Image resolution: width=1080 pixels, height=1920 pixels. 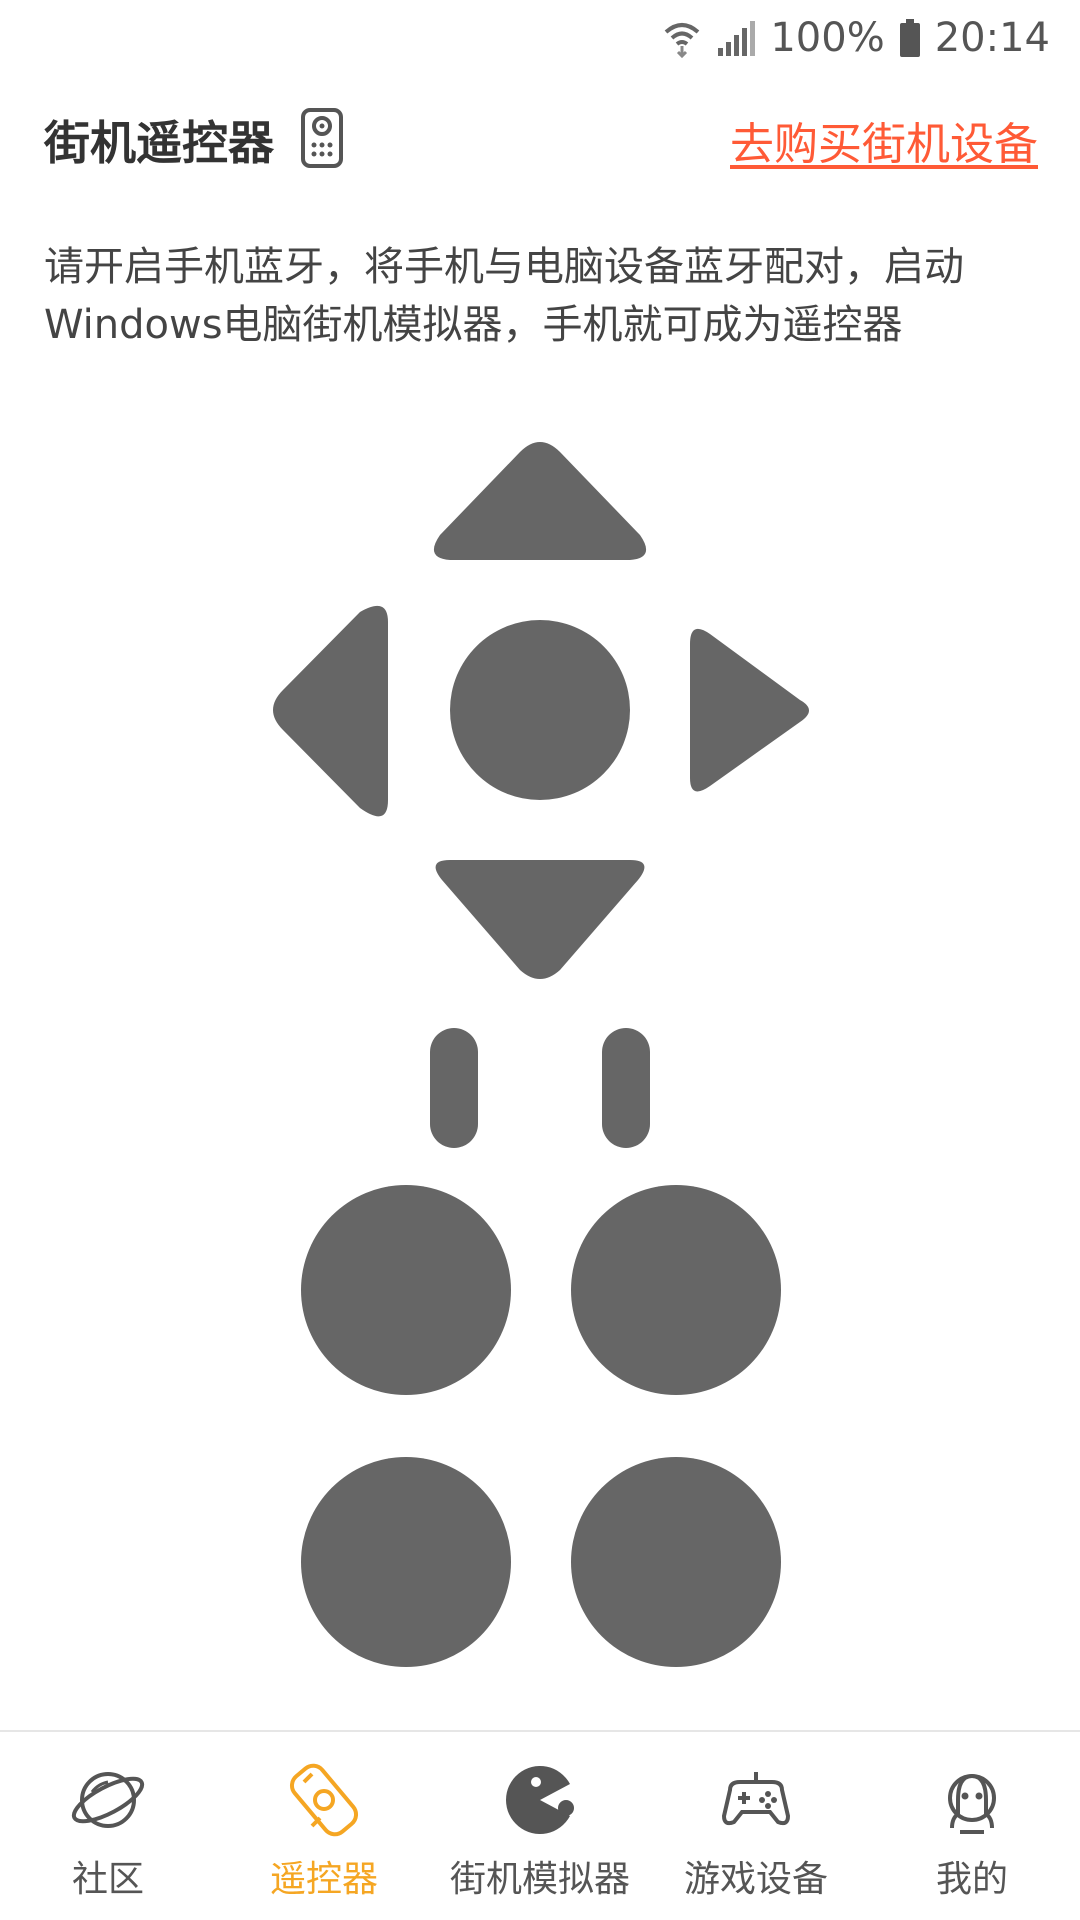 What do you see at coordinates (540, 710) in the screenshot?
I see `dpad-center-button` at bounding box center [540, 710].